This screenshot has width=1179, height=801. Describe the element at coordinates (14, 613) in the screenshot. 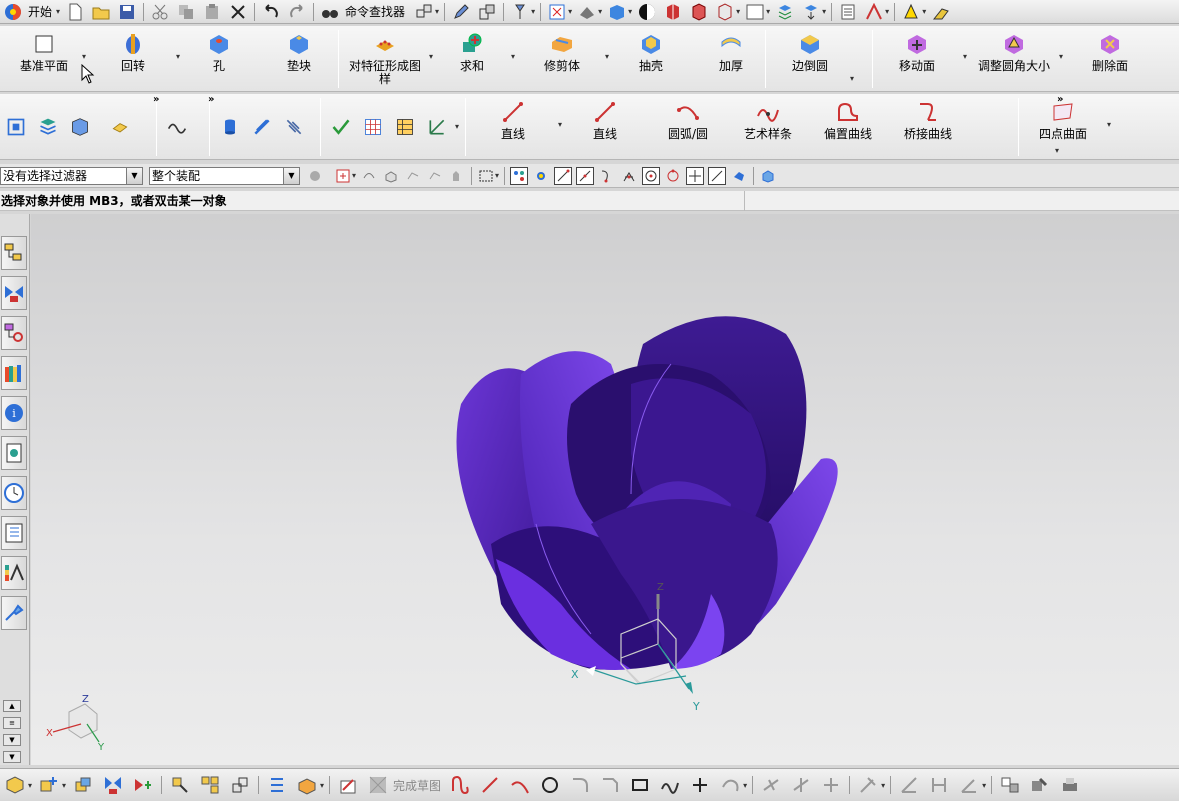

I see `system-materials-tab` at that location.